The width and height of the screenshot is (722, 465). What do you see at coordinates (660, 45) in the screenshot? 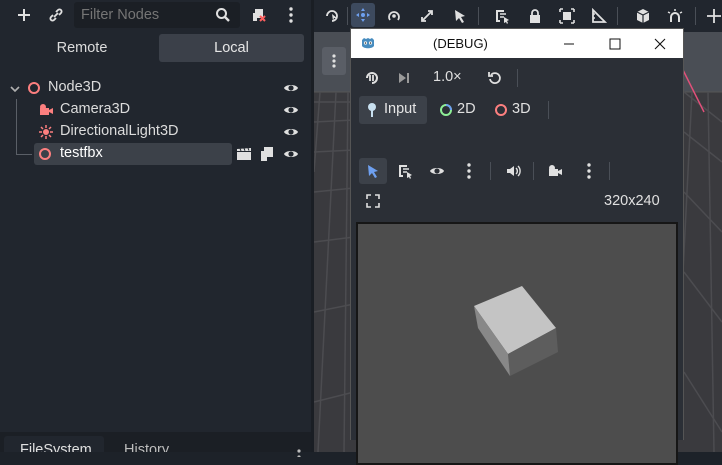
I see `close-icon` at bounding box center [660, 45].